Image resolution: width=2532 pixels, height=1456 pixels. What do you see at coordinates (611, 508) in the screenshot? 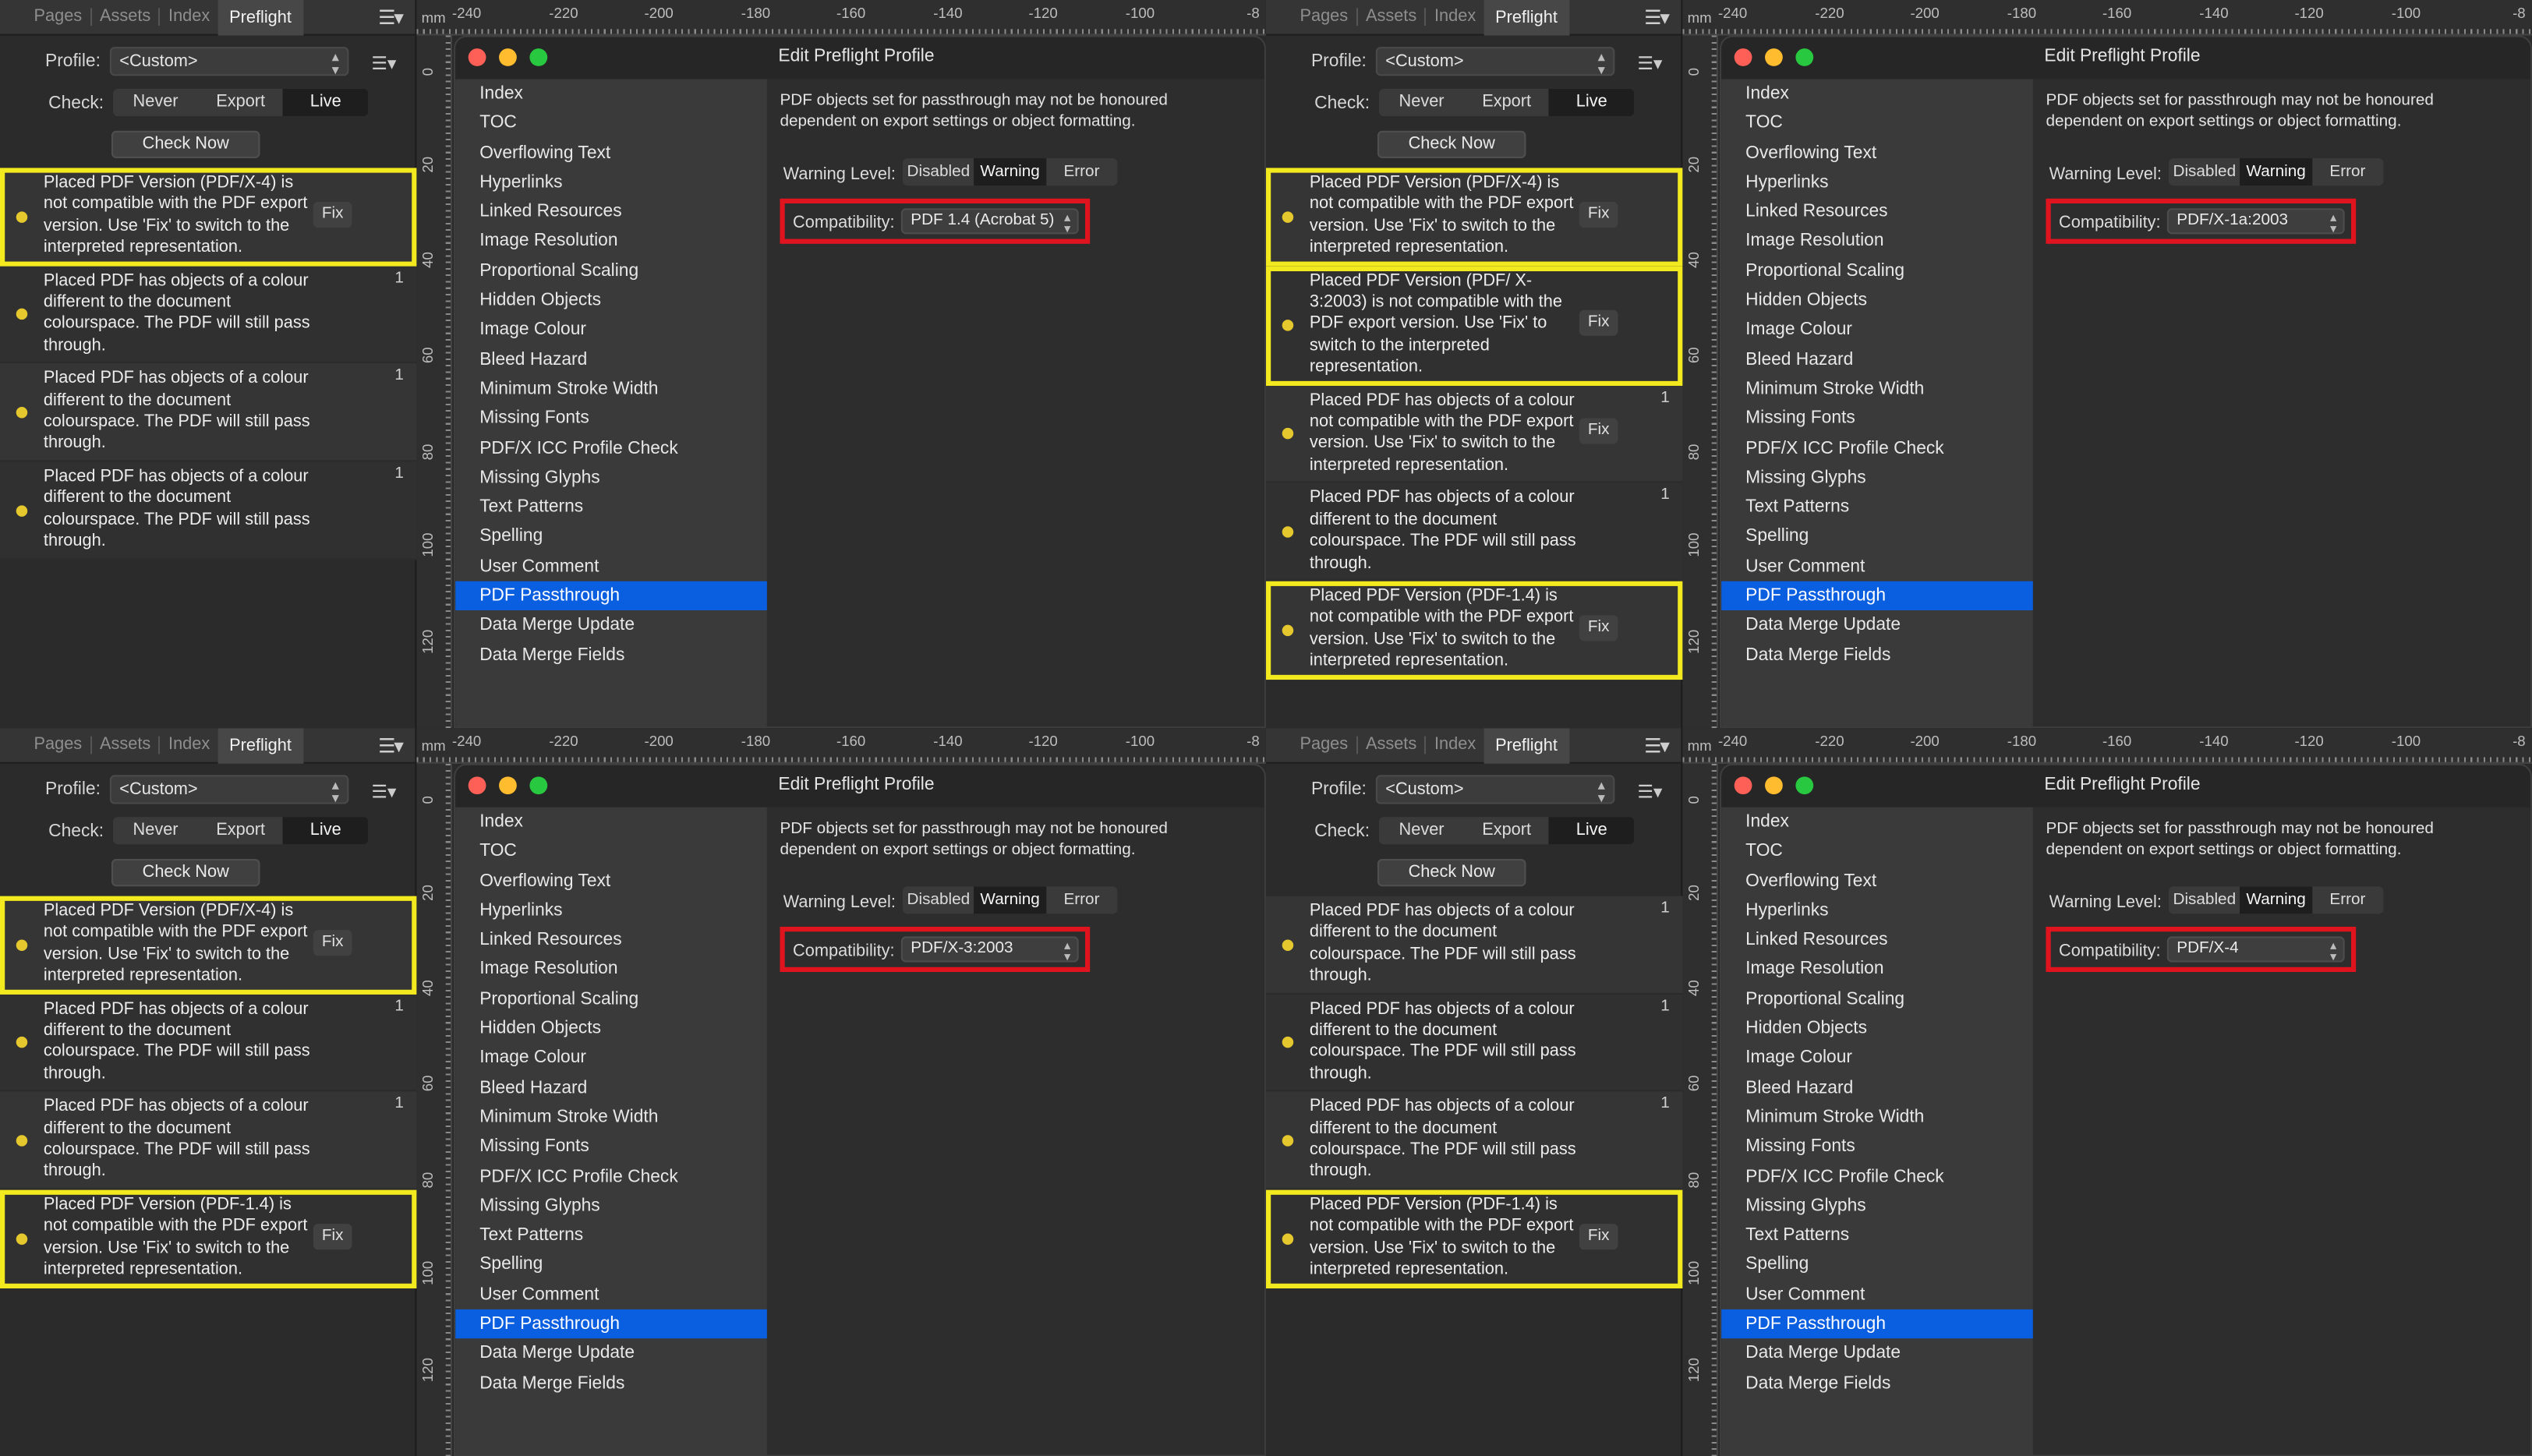
I see `check-category-item: Text Patterns` at bounding box center [611, 508].